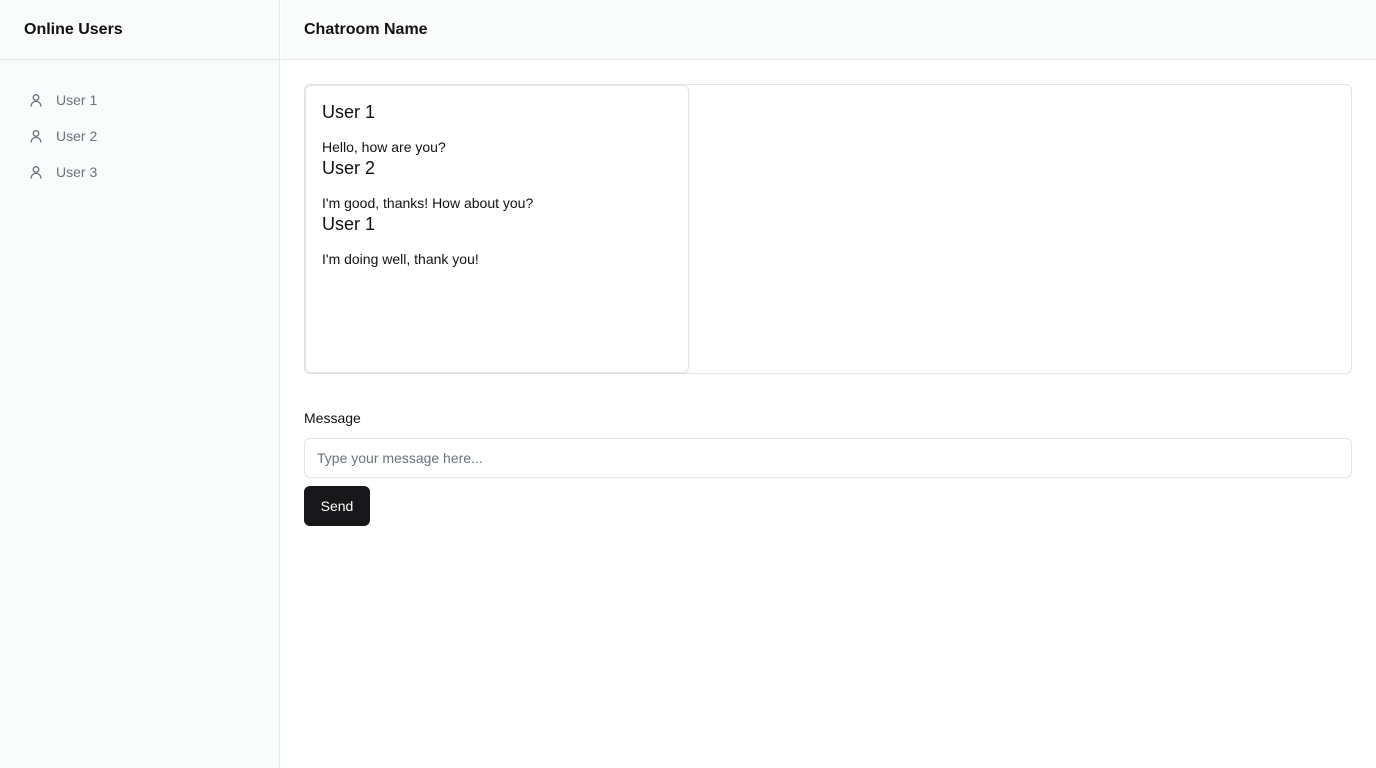  Describe the element at coordinates (828, 458) in the screenshot. I see `message-input` at that location.